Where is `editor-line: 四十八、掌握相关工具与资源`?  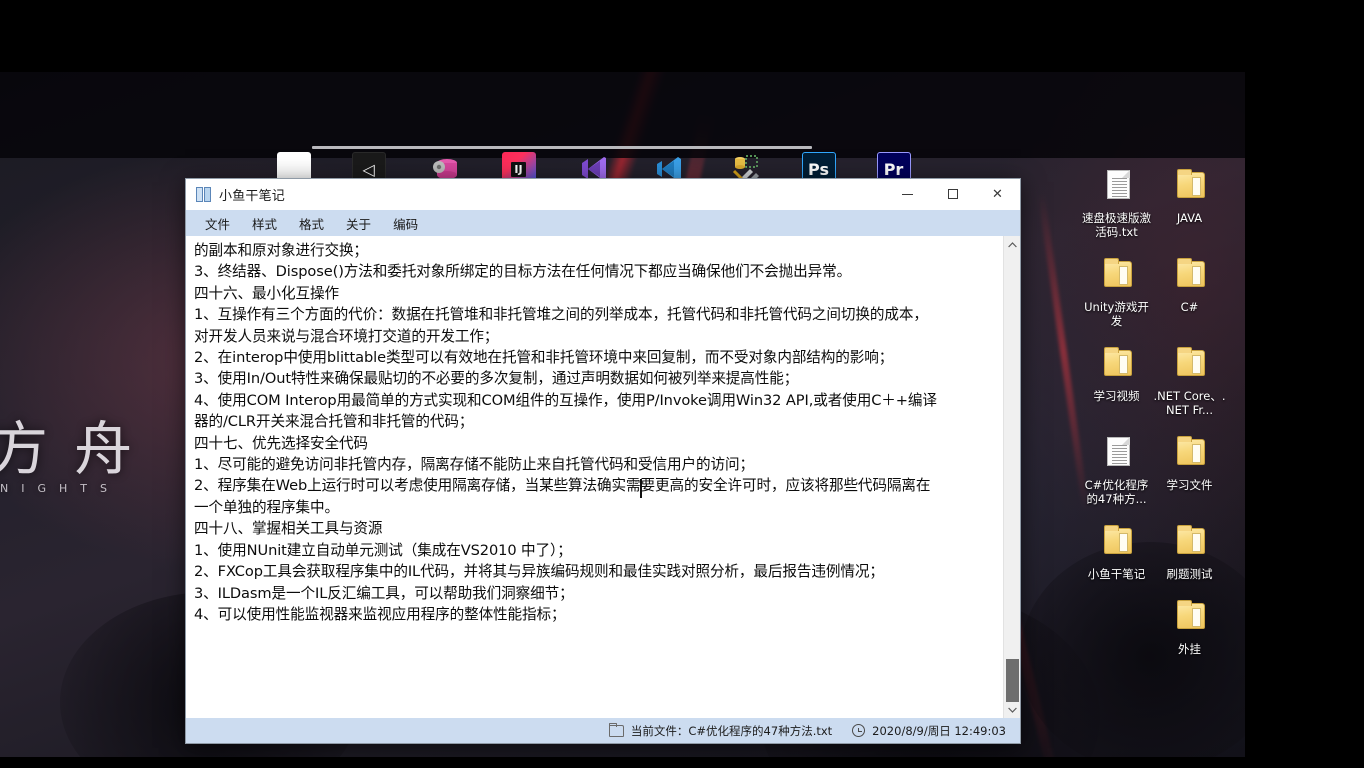 editor-line: 四十八、掌握相关工具与资源 is located at coordinates (288, 529).